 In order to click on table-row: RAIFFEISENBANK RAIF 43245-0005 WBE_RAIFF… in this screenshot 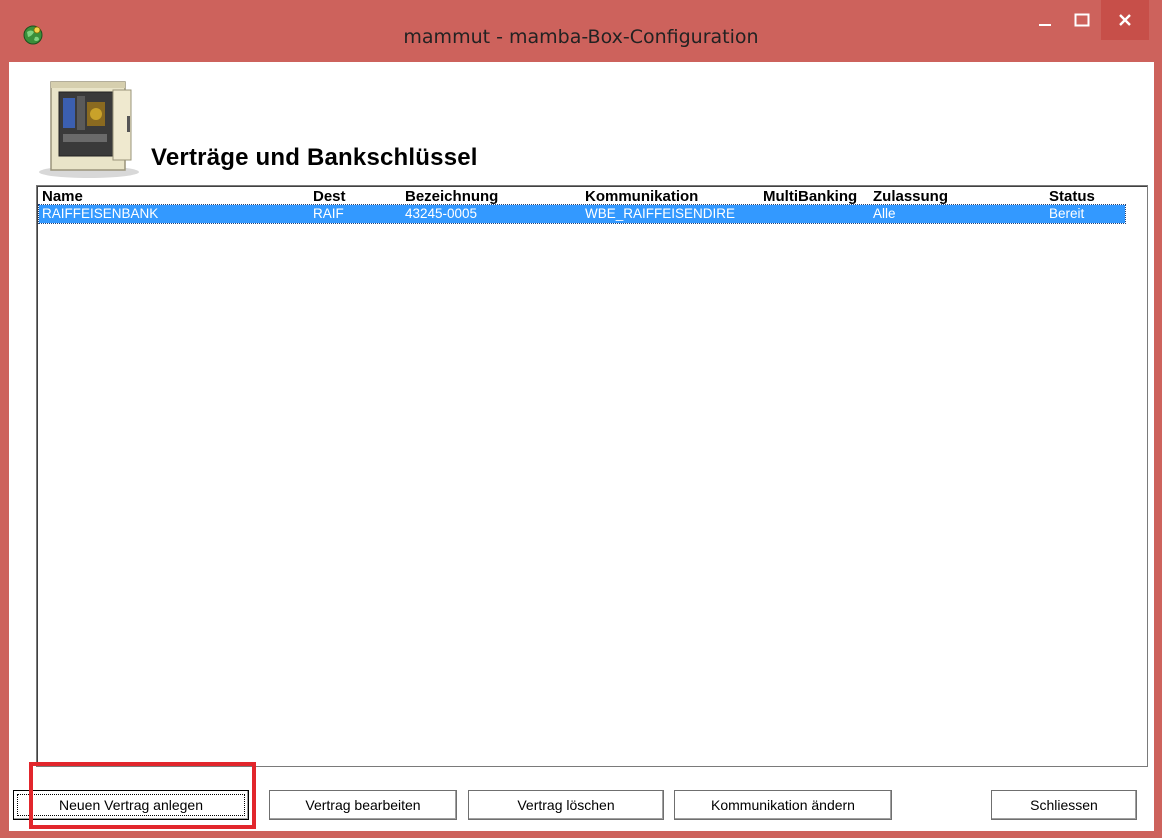, I will do `click(582, 214)`.